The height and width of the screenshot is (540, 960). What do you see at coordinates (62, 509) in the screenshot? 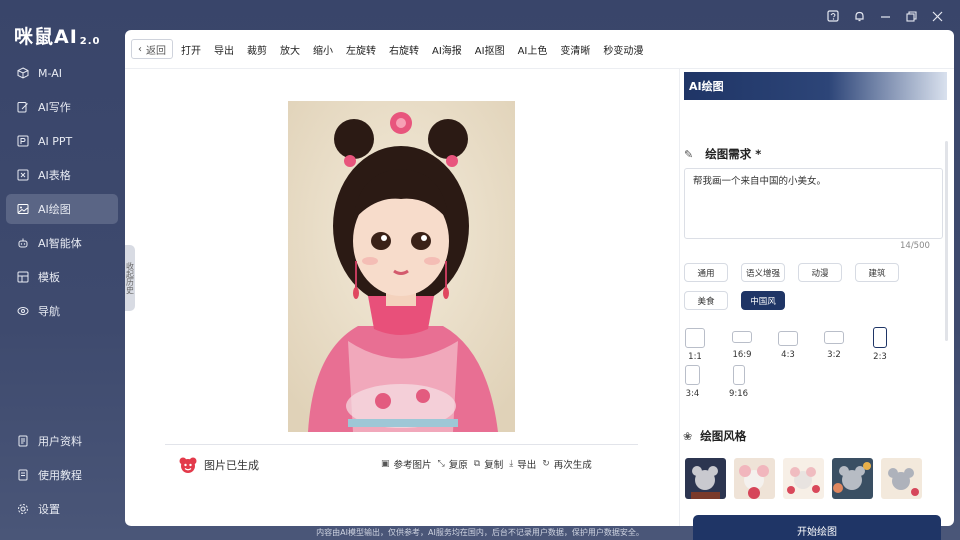
I see `sidebar-item-settings: 设置` at bounding box center [62, 509].